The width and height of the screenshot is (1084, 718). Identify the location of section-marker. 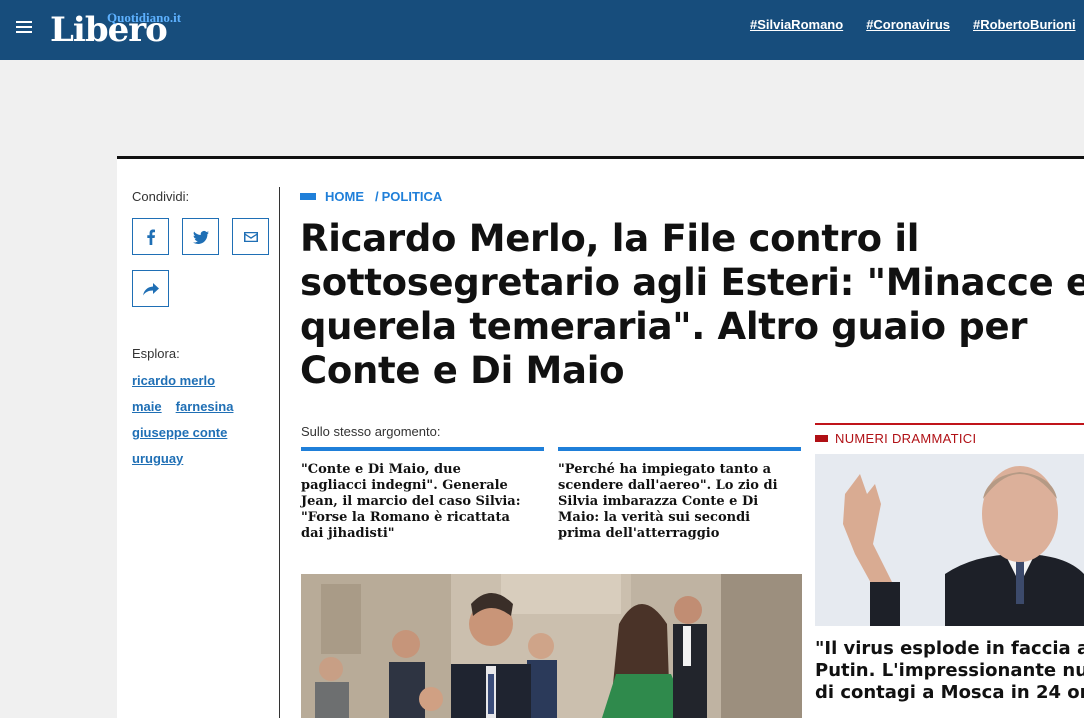
(821, 438).